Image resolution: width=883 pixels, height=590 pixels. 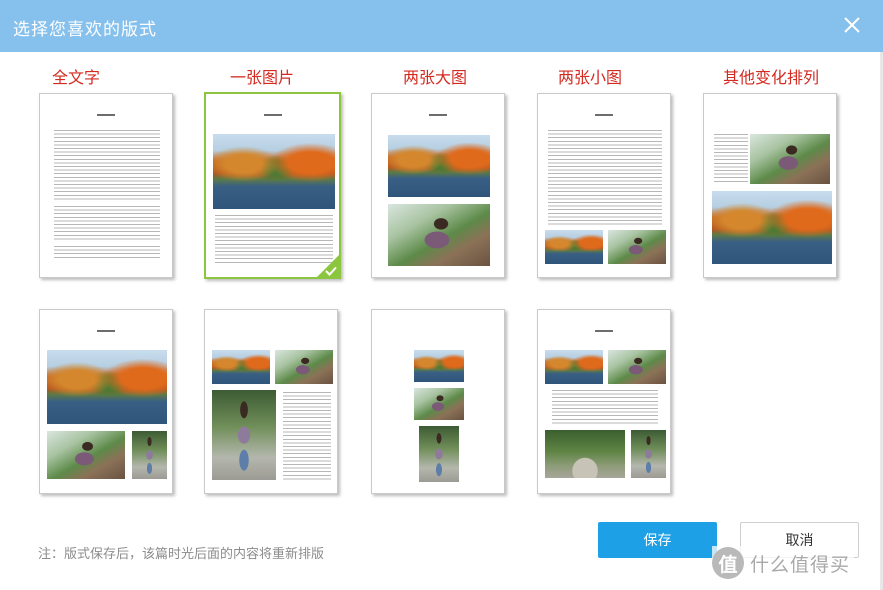 What do you see at coordinates (181, 554) in the screenshot?
I see `layout-note: 注：版式保存后，该篇时光后面的内容将重新排版` at bounding box center [181, 554].